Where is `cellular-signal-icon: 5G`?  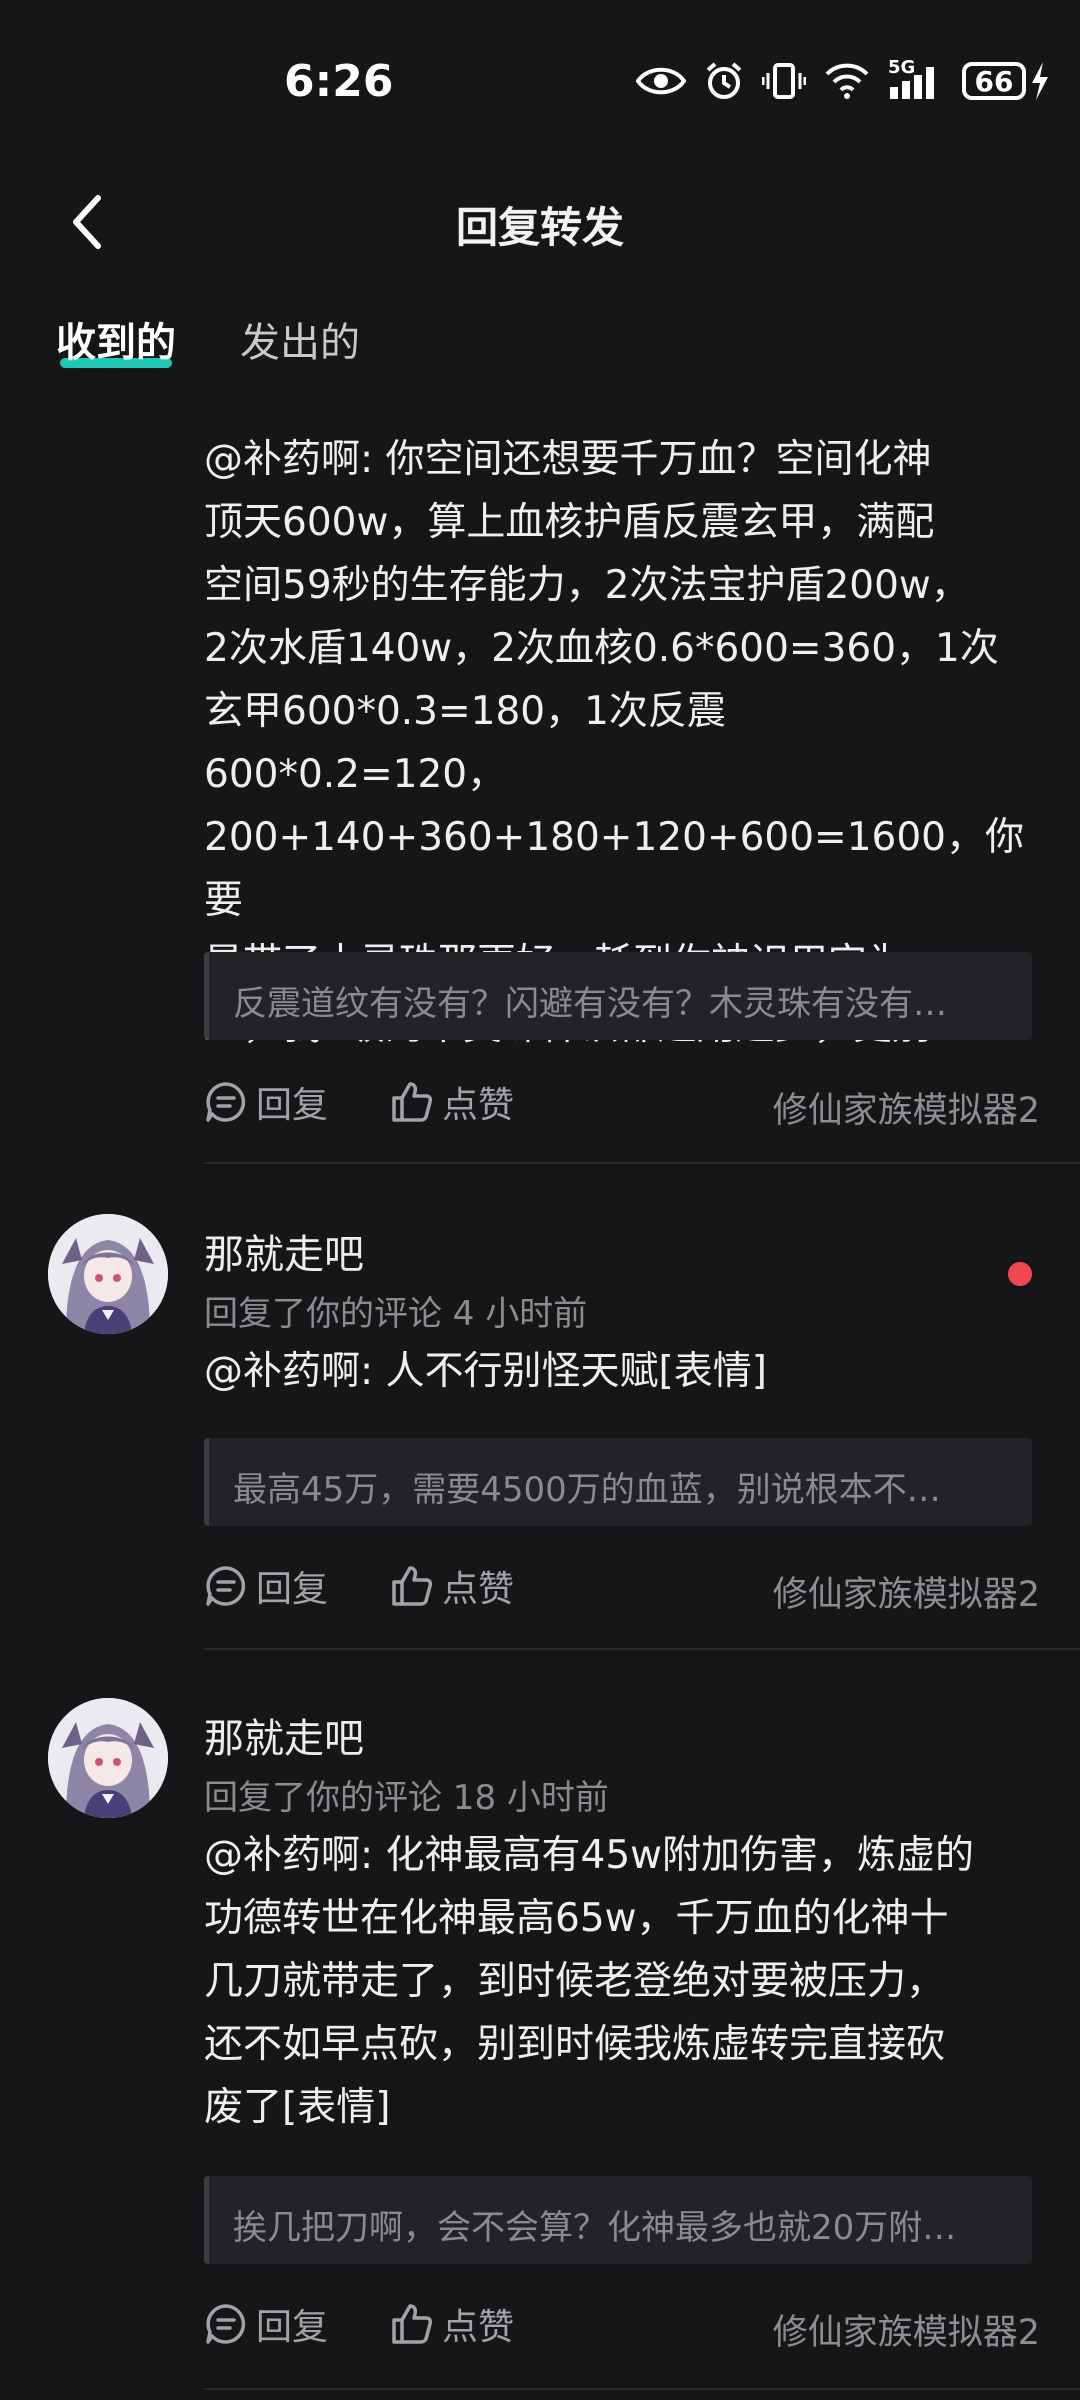 cellular-signal-icon: 5G is located at coordinates (916, 79).